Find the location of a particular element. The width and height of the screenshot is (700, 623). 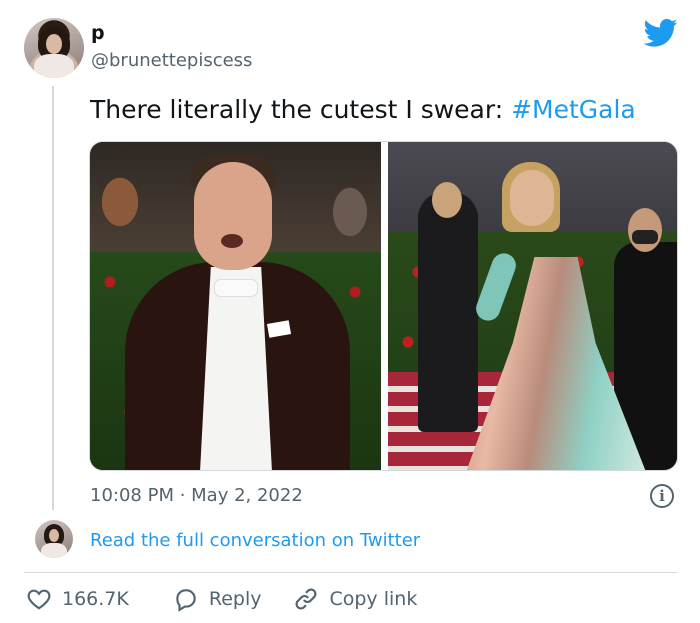

action-bar: 166.7K Reply Copy link is located at coordinates (237, 599).